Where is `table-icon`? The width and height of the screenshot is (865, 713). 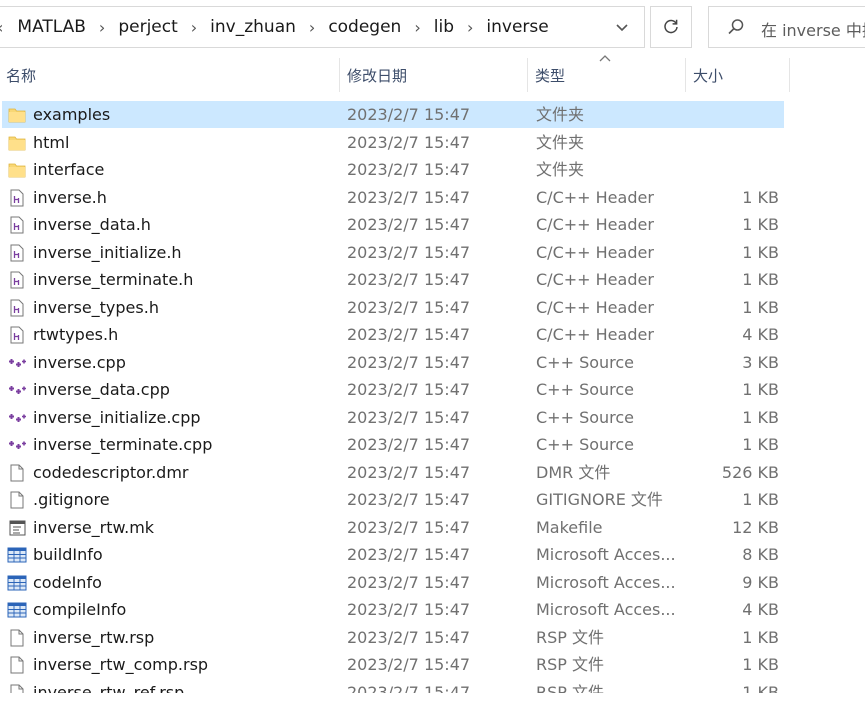 table-icon is located at coordinates (17, 610).